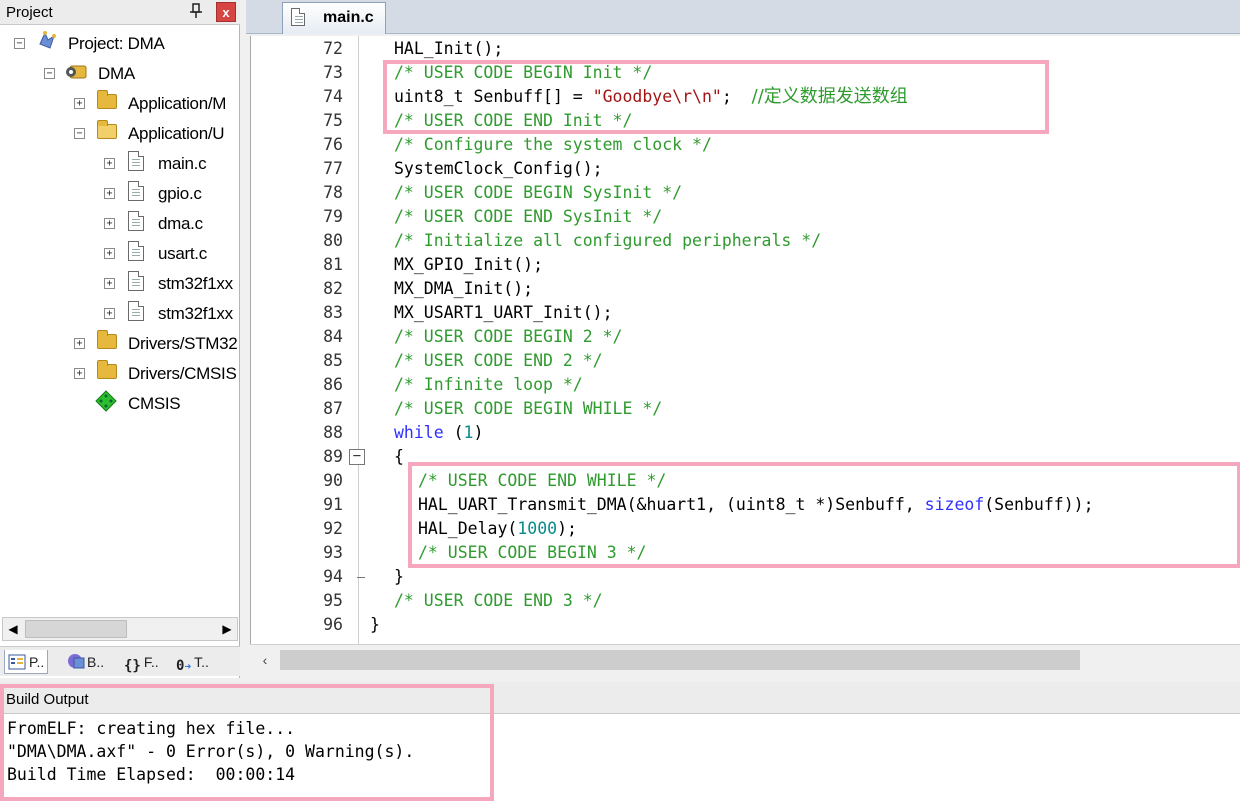 This screenshot has width=1240, height=801. What do you see at coordinates (119, 104) in the screenshot?
I see `tree-item-group: + Application/M` at bounding box center [119, 104].